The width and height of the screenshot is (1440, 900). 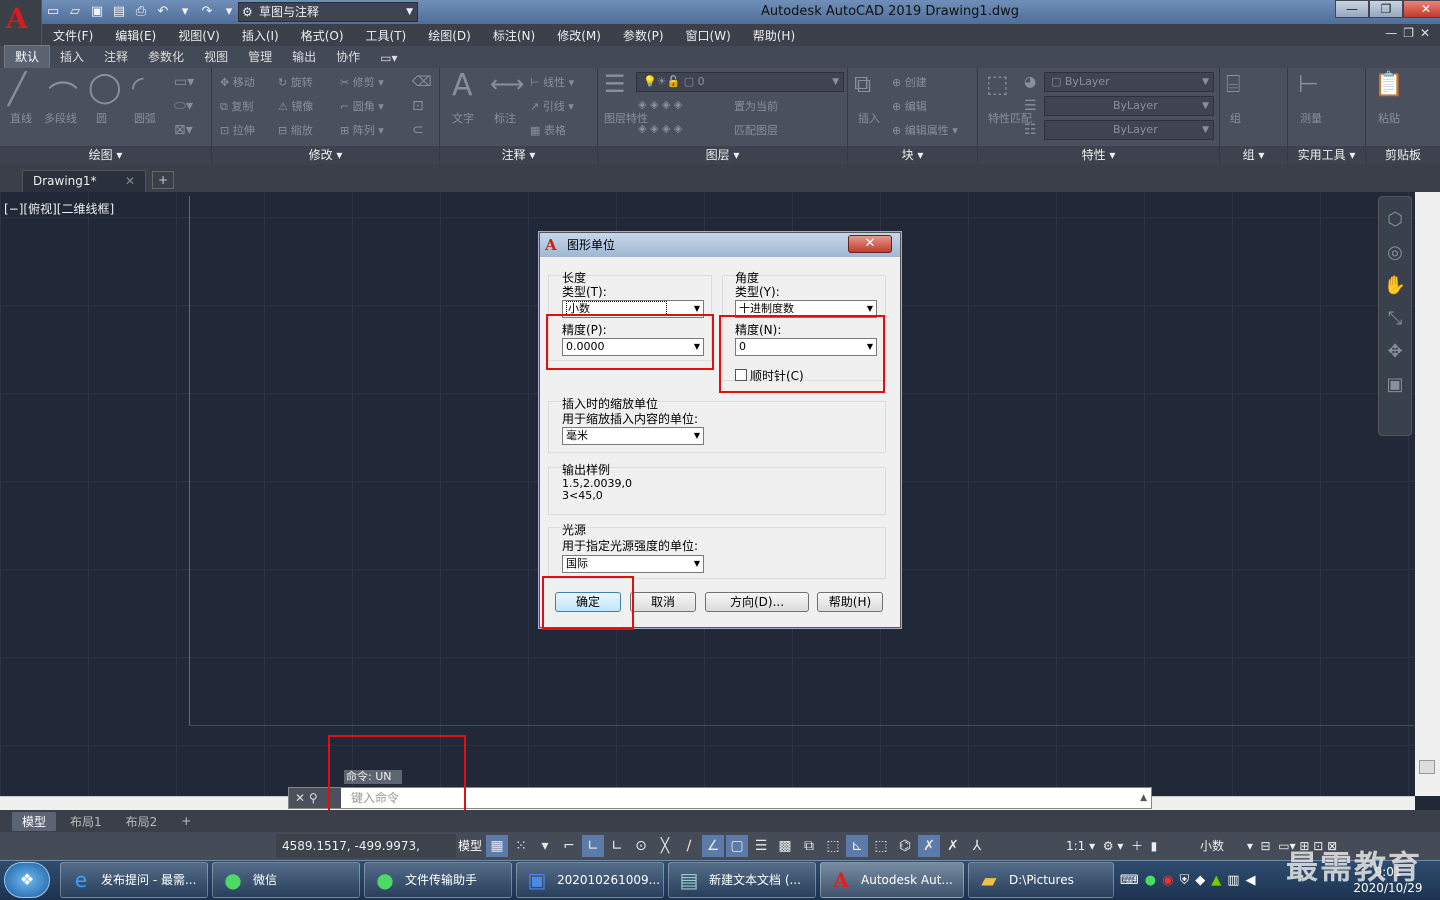 What do you see at coordinates (1403, 155) in the screenshot?
I see `clipboard-panel-title: 剪贴板` at bounding box center [1403, 155].